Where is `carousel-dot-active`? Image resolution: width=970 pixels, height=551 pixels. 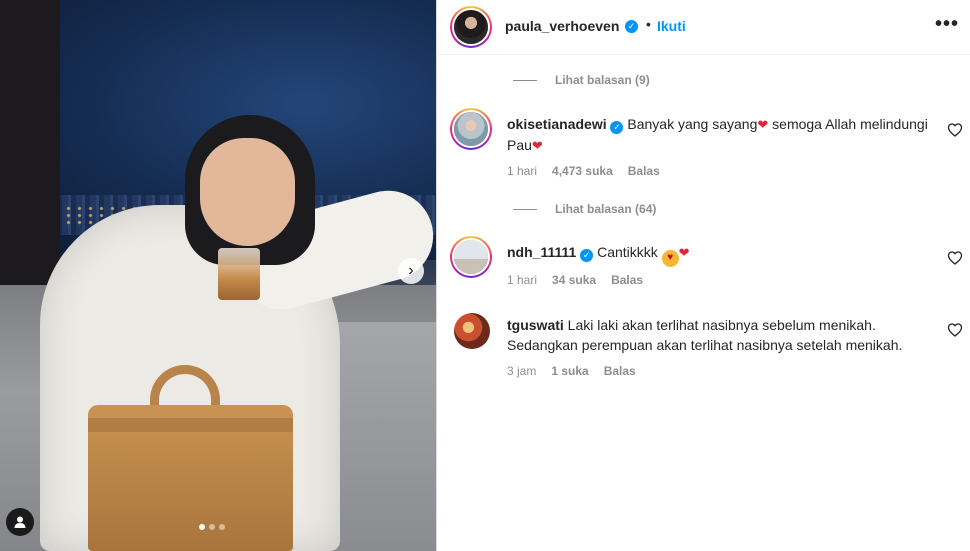 carousel-dot-active is located at coordinates (202, 527).